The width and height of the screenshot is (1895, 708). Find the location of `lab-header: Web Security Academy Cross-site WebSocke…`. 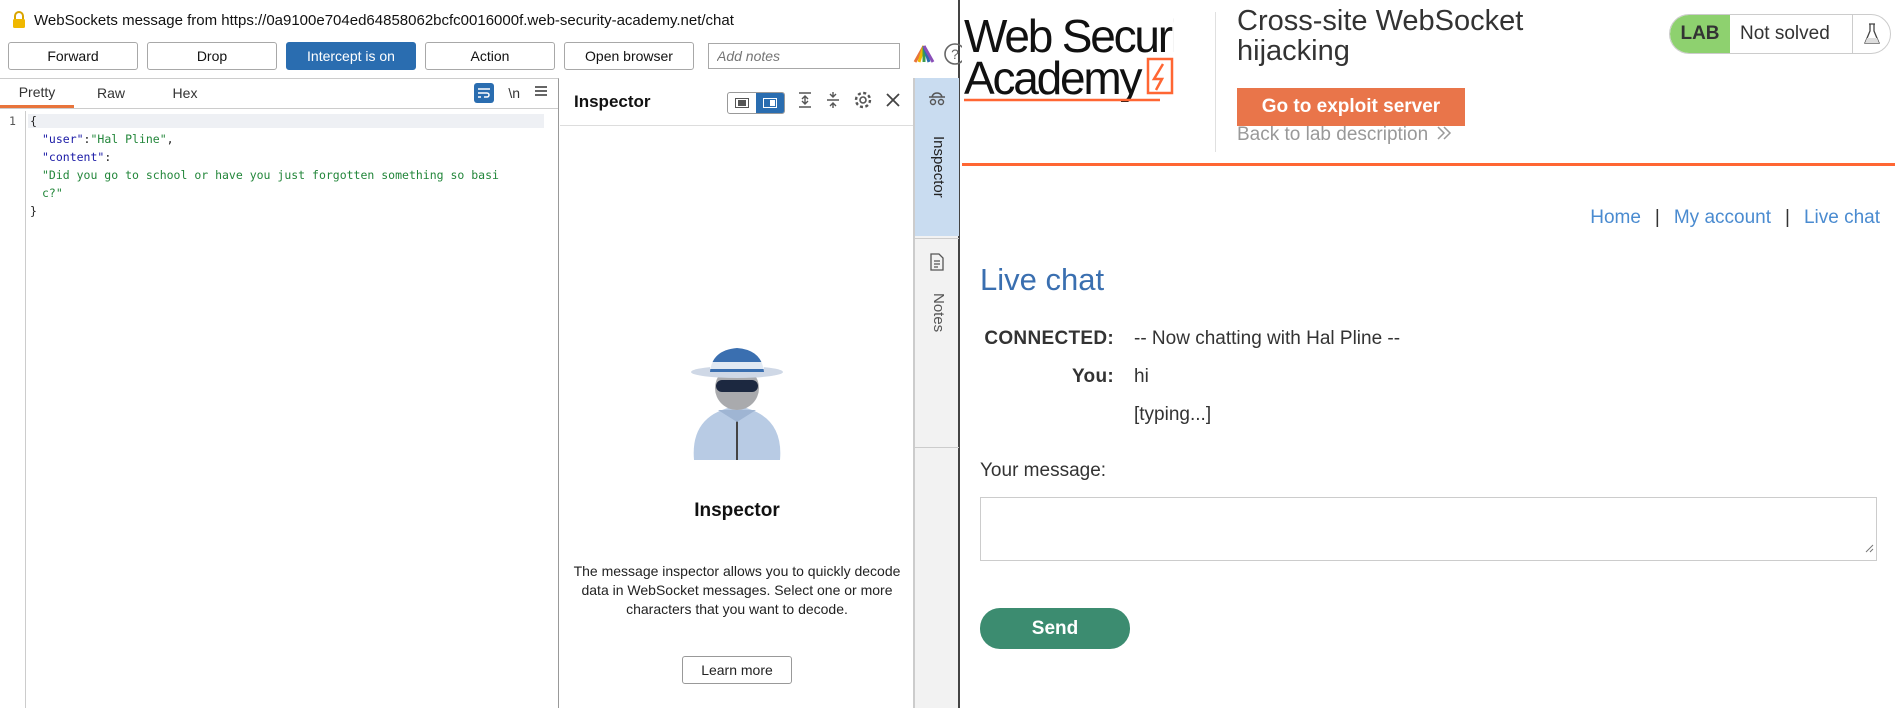

lab-header: Web Security Academy Cross-site WebSocke… is located at coordinates (1428, 83).